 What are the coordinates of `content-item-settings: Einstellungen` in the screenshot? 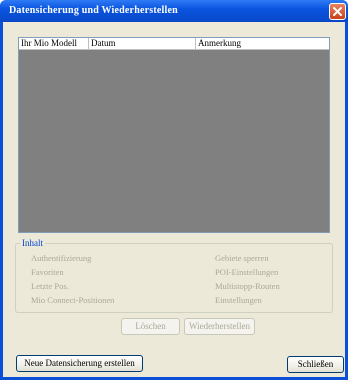 It's located at (238, 300).